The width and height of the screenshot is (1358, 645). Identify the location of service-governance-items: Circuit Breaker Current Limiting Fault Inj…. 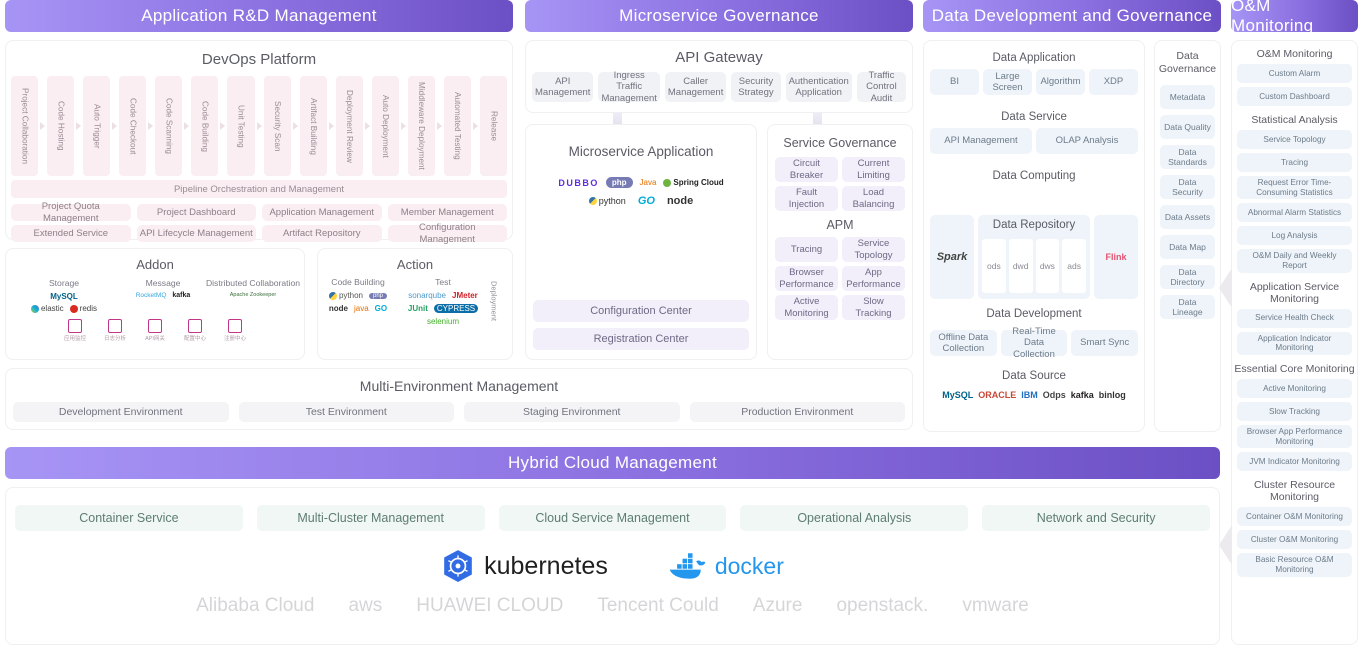
(840, 184).